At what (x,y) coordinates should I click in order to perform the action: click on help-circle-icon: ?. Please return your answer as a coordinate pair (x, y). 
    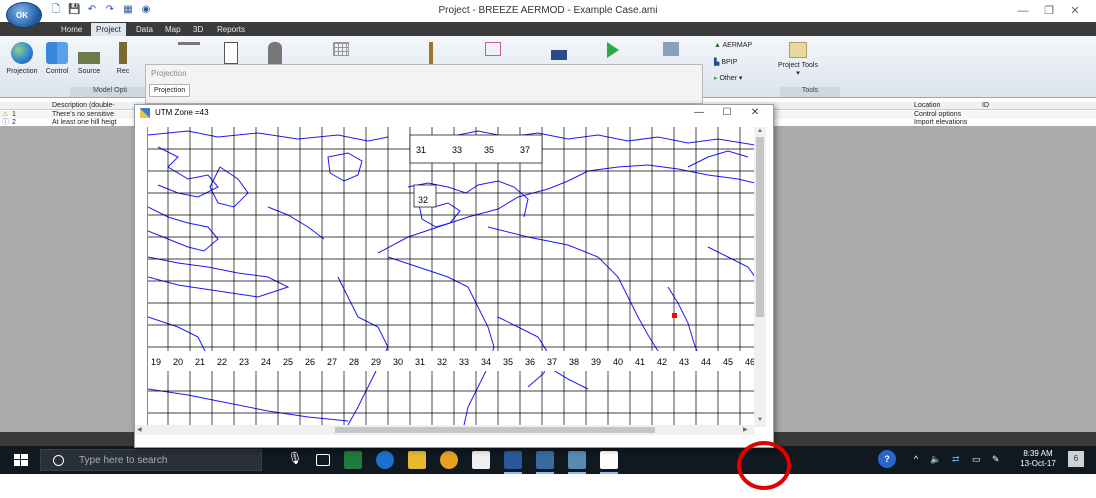
    Looking at the image, I should click on (887, 459).